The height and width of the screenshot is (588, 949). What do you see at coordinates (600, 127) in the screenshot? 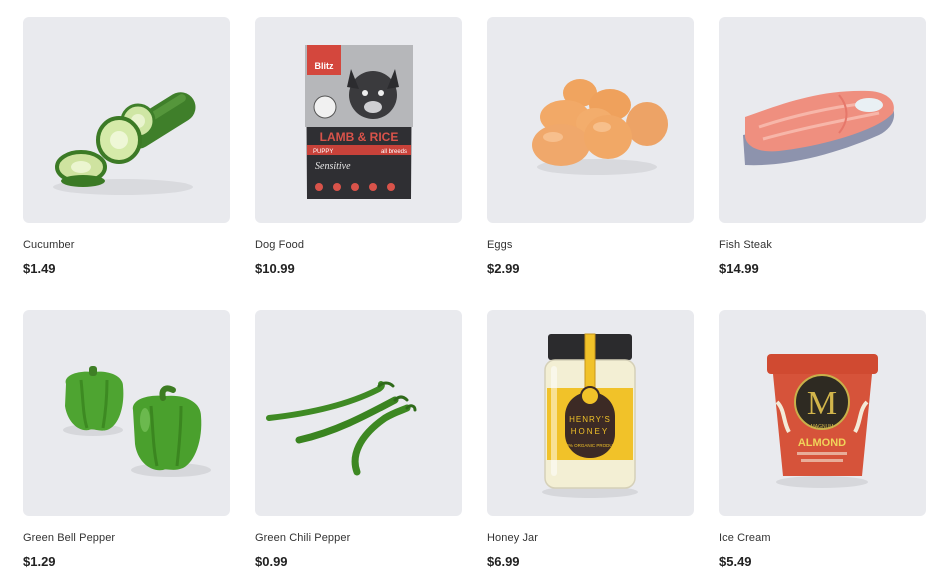
I see `eggs-icon` at bounding box center [600, 127].